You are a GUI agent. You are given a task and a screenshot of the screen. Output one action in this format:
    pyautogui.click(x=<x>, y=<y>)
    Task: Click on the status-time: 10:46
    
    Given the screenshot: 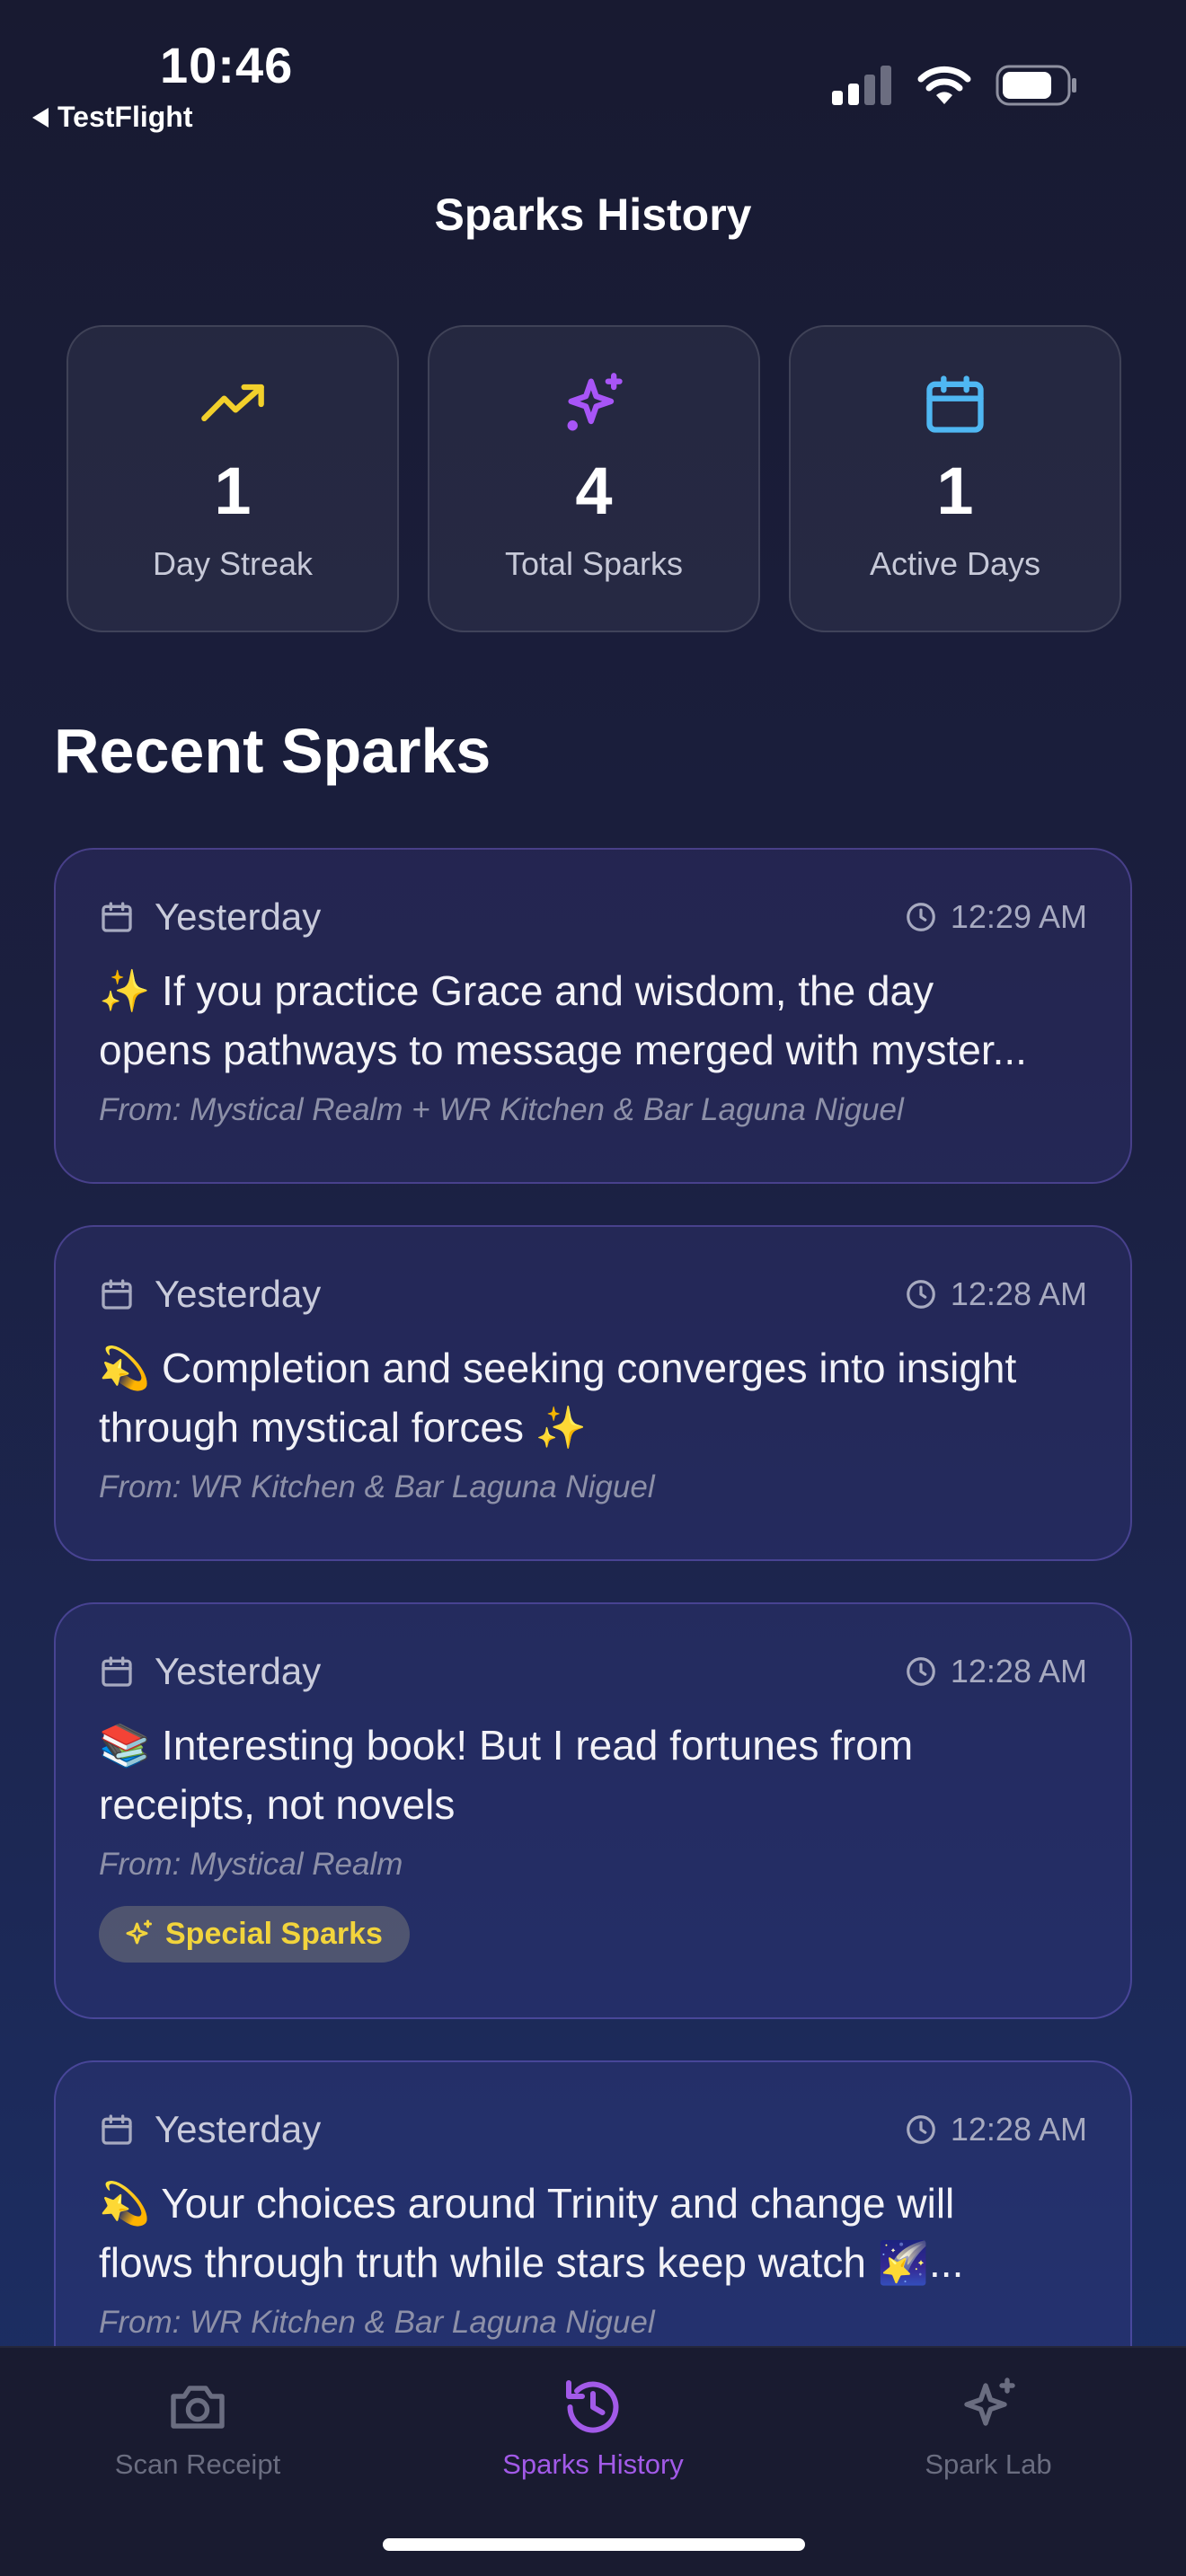 What is the action you would take?
    pyautogui.click(x=227, y=65)
    